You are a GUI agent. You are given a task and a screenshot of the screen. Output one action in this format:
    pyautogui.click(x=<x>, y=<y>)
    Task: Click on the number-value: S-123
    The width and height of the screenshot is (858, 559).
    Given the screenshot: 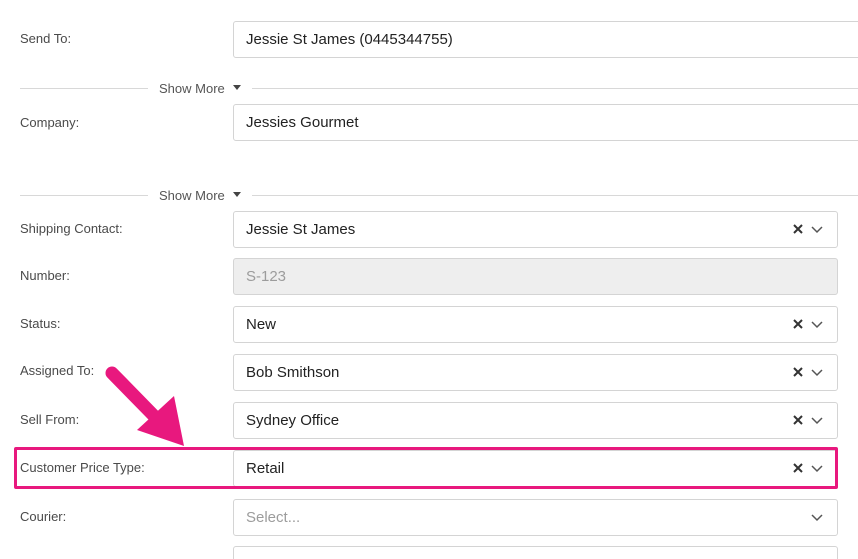 What is the action you would take?
    pyautogui.click(x=266, y=276)
    